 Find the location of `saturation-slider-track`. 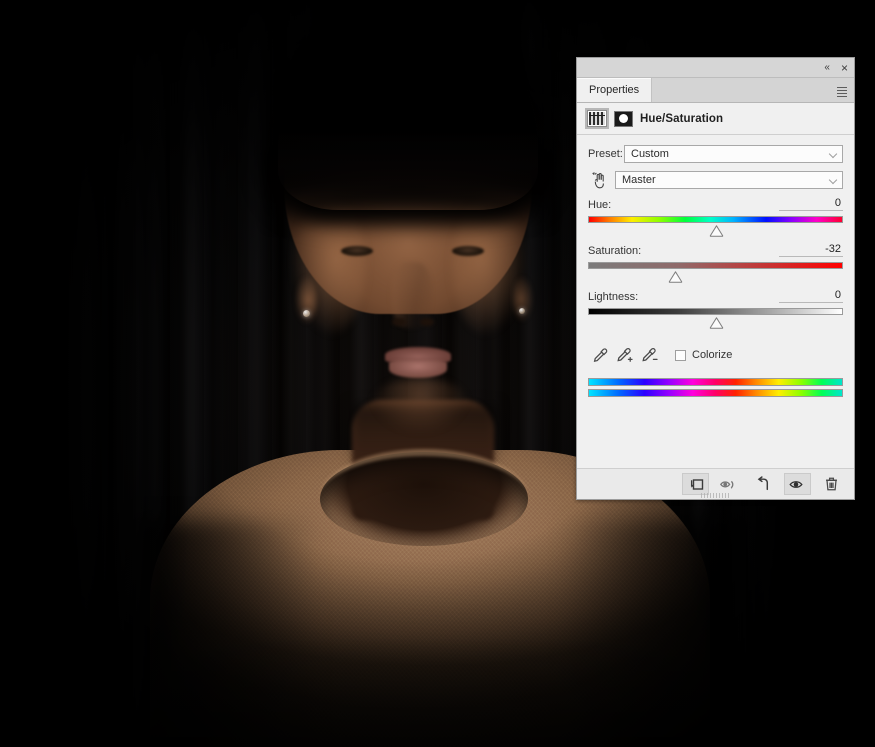

saturation-slider-track is located at coordinates (715, 265).